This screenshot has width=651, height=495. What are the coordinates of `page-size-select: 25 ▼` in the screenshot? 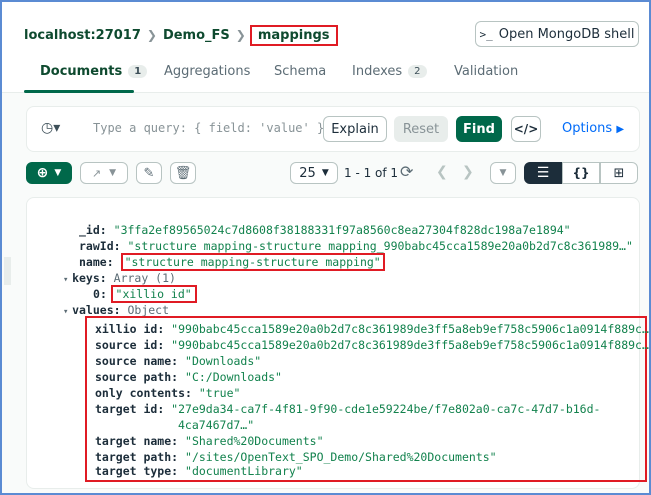 It's located at (314, 173).